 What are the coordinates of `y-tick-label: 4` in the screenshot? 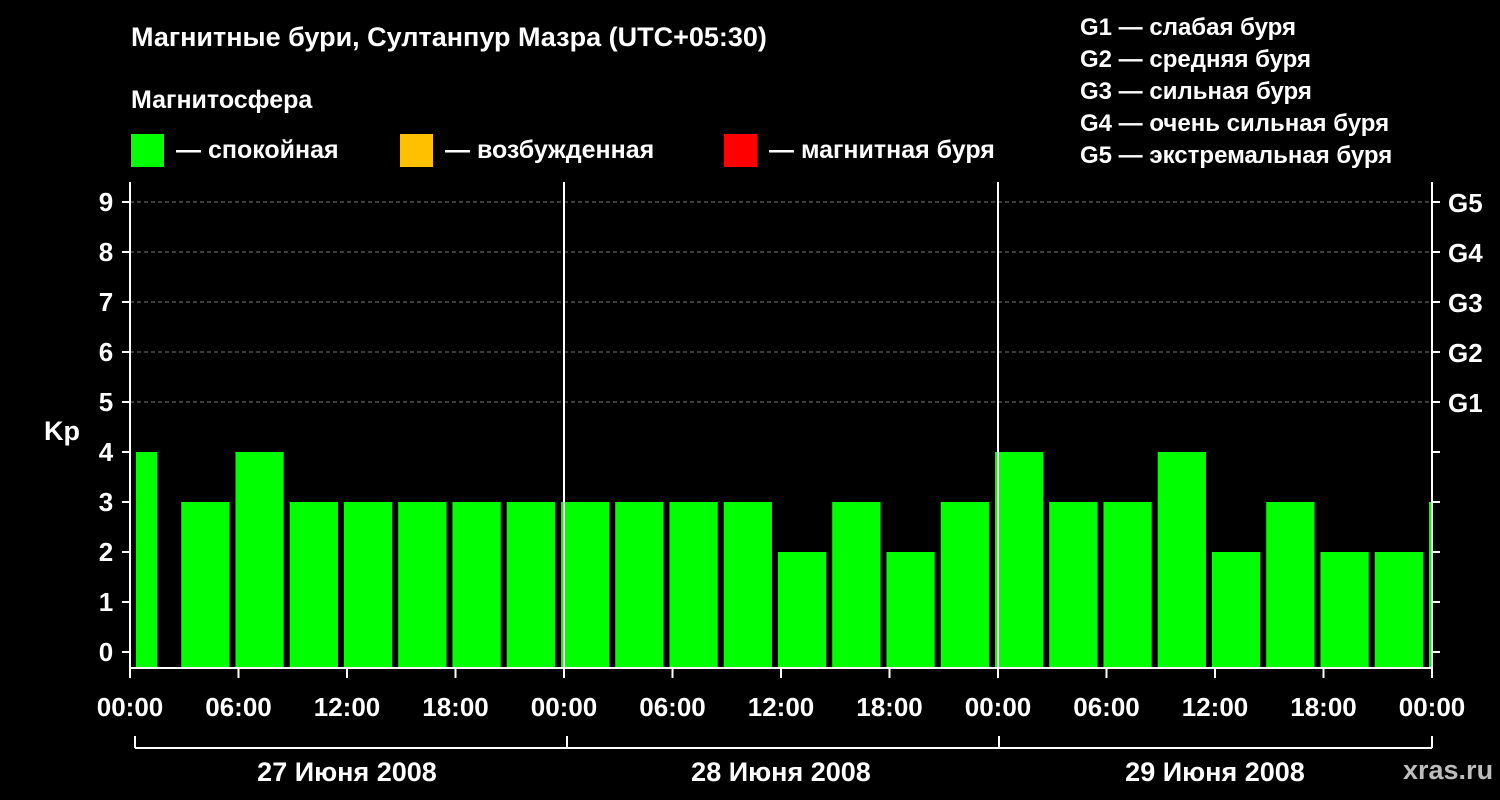 It's located at (106, 452).